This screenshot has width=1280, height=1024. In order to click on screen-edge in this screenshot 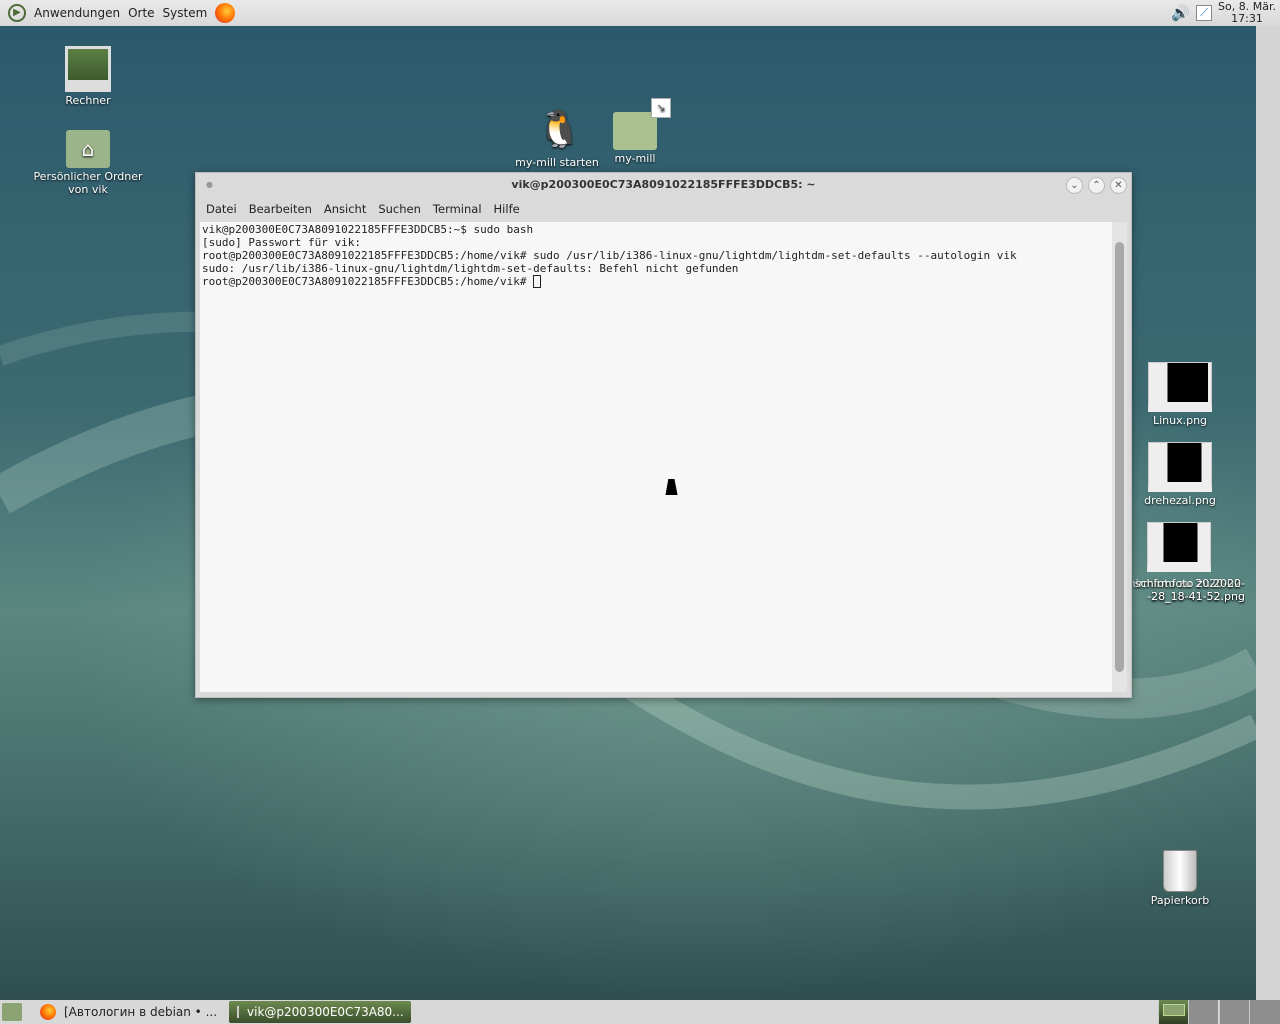, I will do `click(1268, 513)`.